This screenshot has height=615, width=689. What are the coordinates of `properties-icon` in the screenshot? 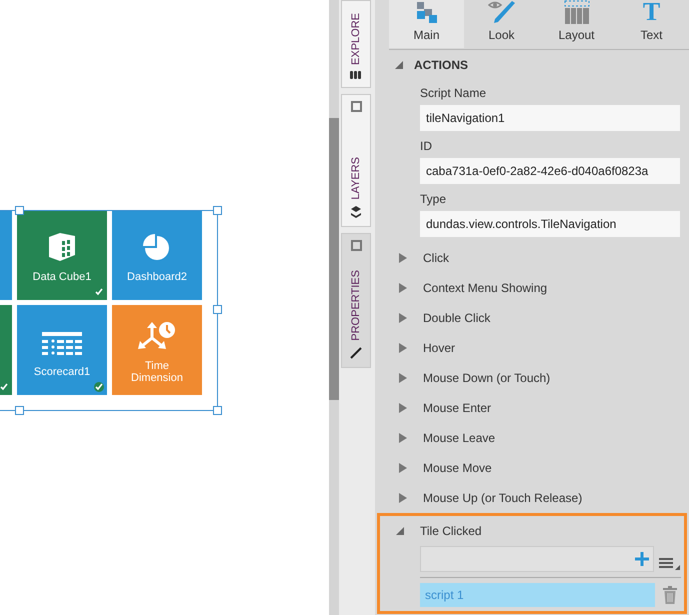 It's located at (356, 353).